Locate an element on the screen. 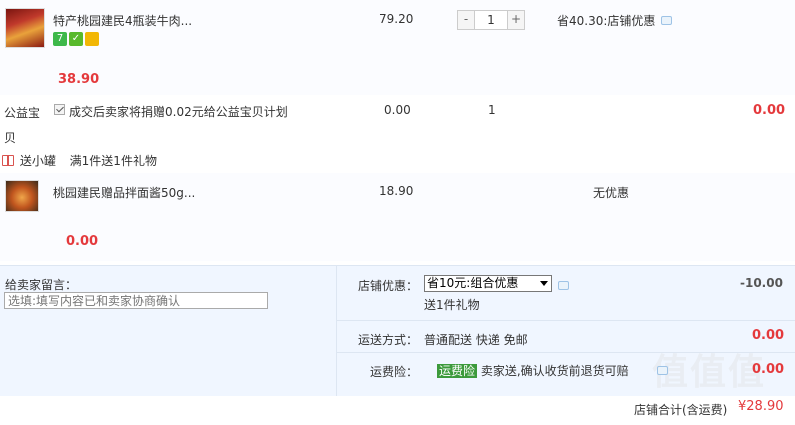 Image resolution: width=795 pixels, height=425 pixels. seven-day-return-icon: 7 is located at coordinates (60, 39).